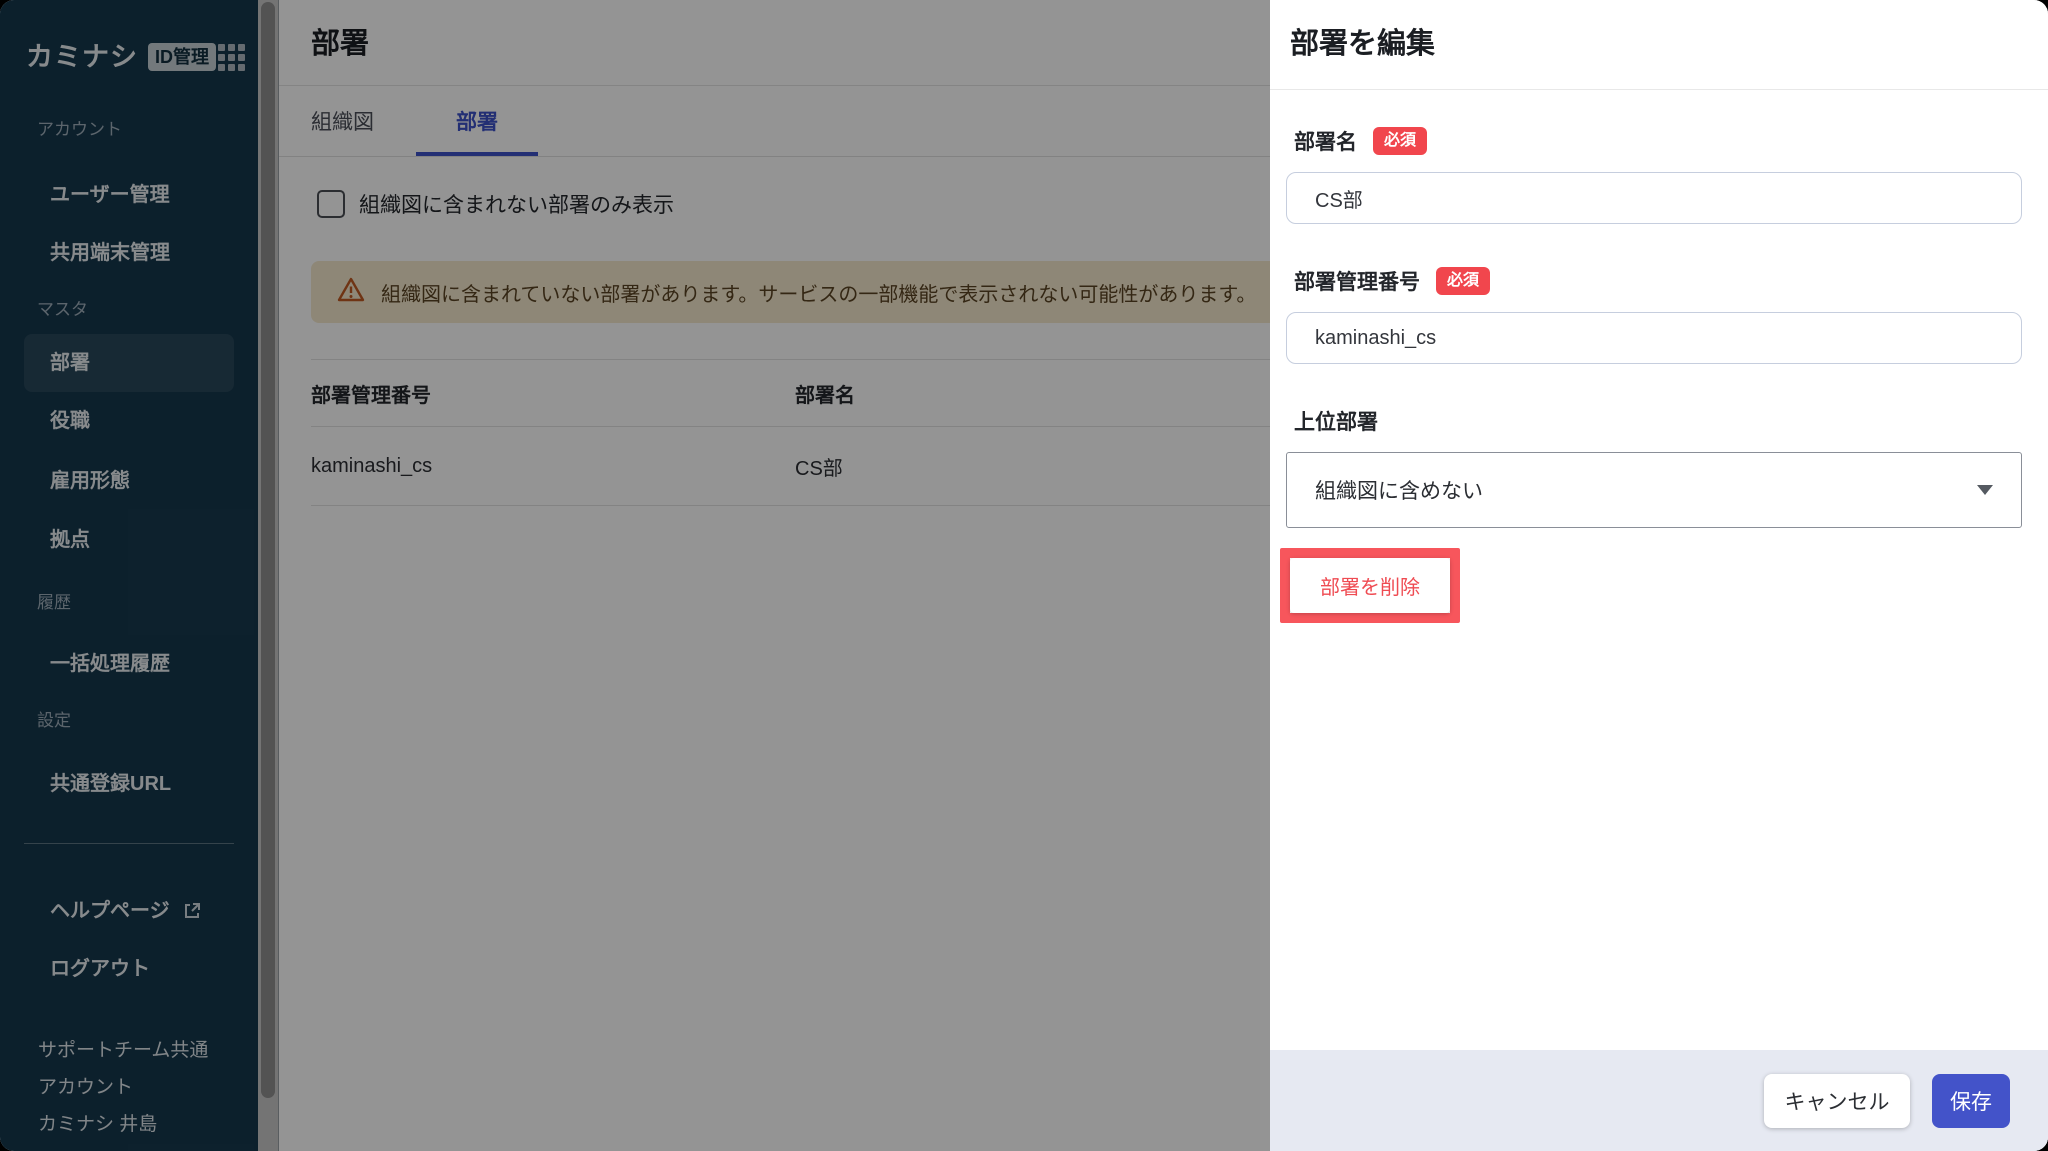 This screenshot has height=1151, width=2048. Describe the element at coordinates (1837, 1100) in the screenshot. I see `cancel-button: キャンセル` at that location.